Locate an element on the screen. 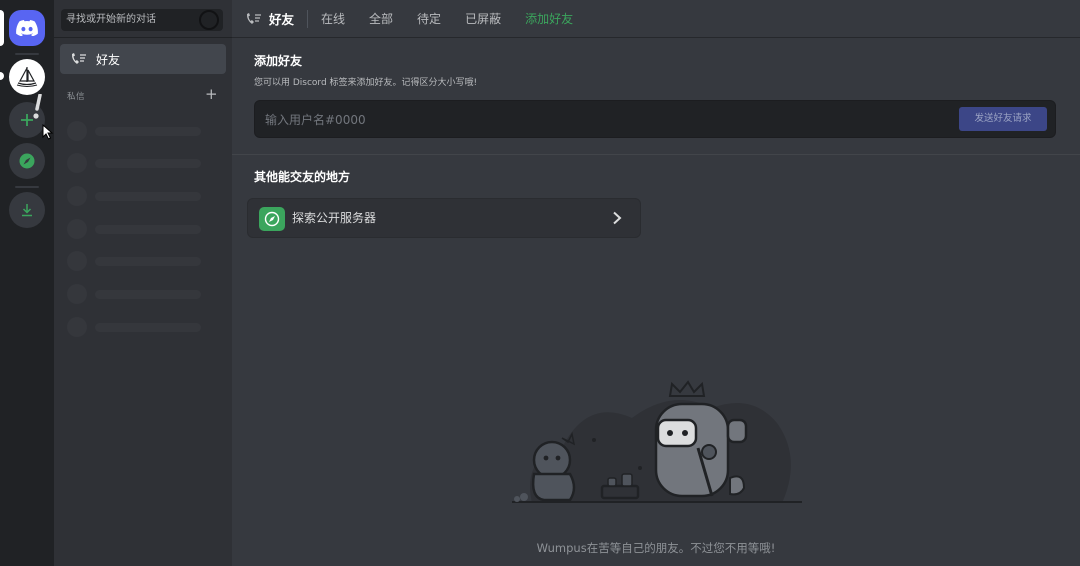  wumpus-waiting-illustration is located at coordinates (657, 441).